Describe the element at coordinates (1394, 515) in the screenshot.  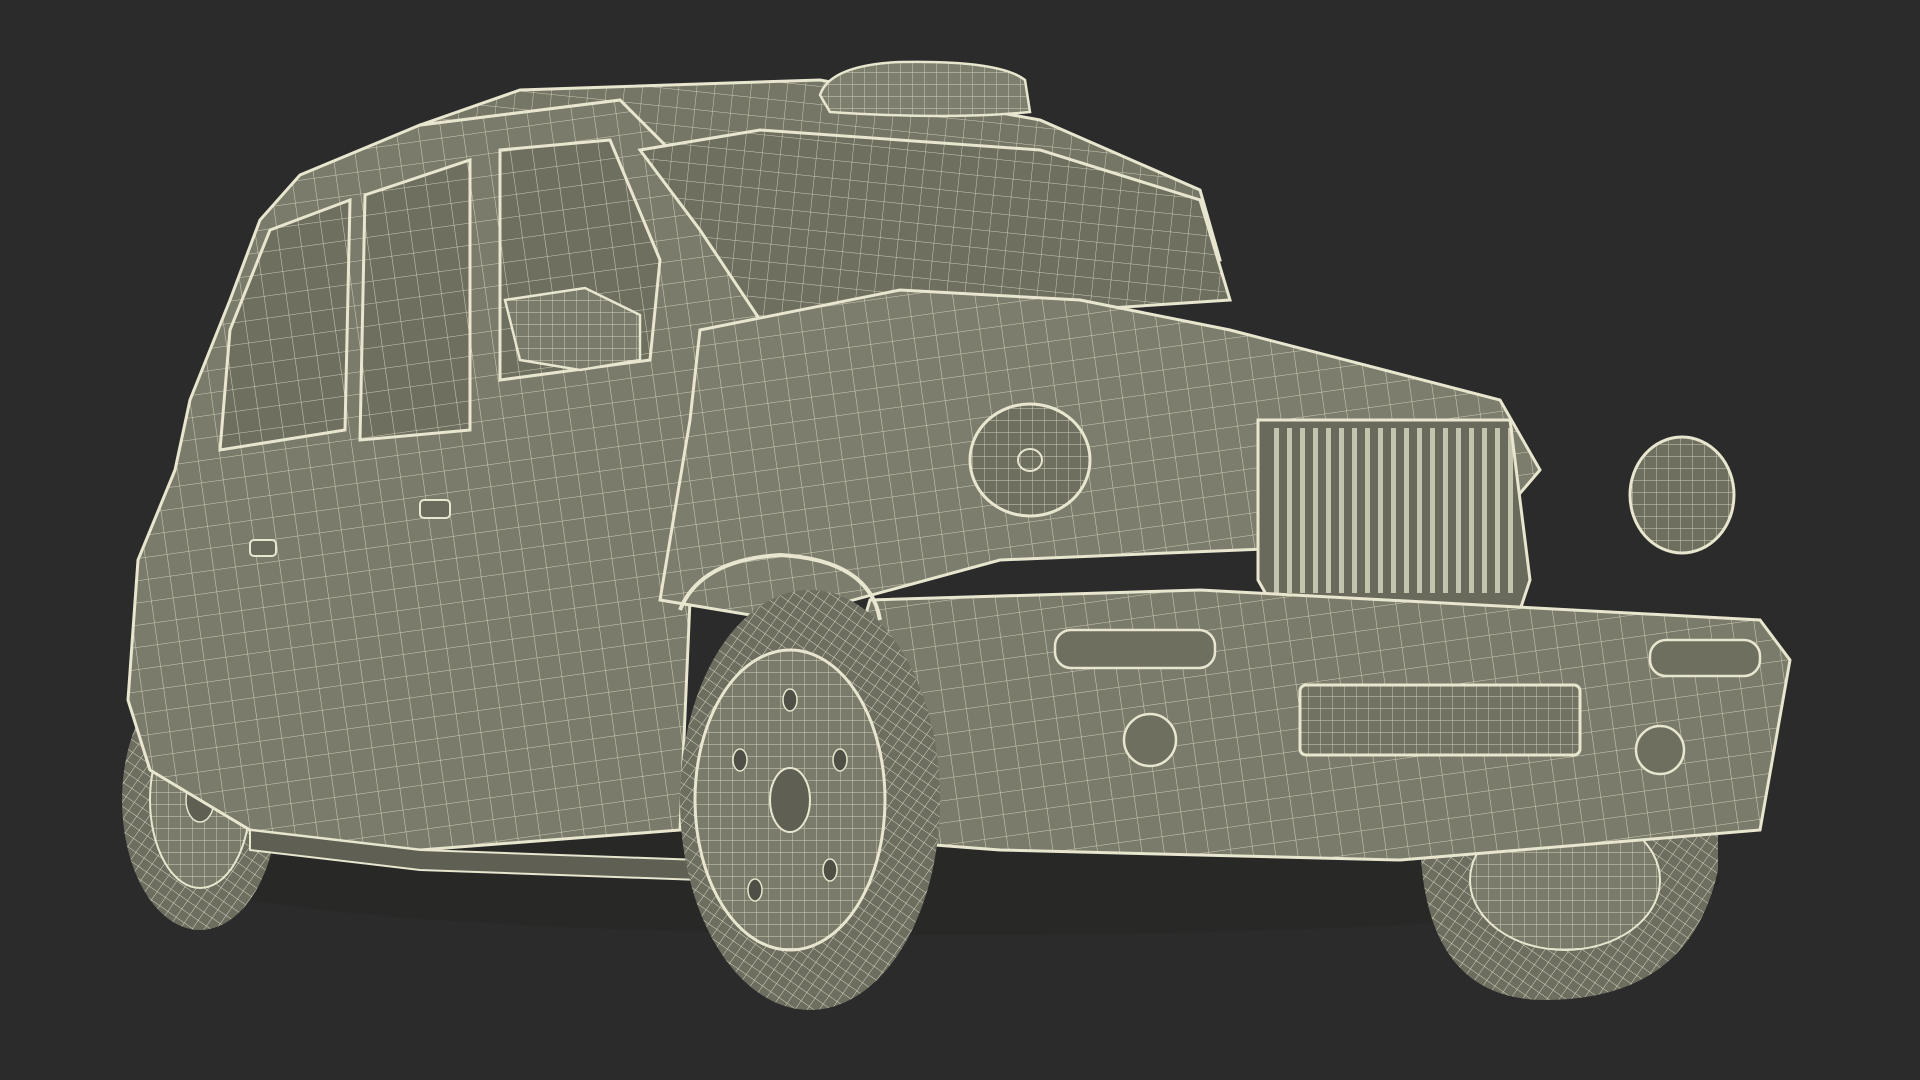
I see `front-grille` at that location.